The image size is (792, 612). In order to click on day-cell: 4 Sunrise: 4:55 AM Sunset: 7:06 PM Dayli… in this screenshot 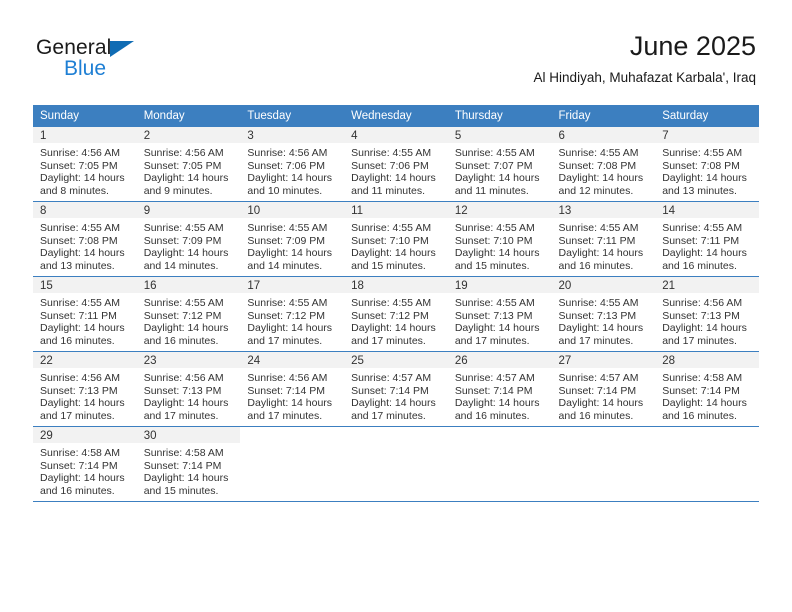, I will do `click(396, 164)`.